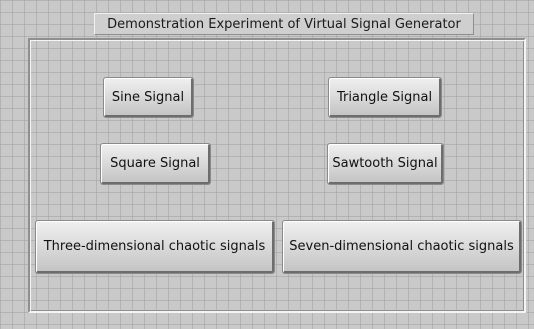 The height and width of the screenshot is (329, 534). What do you see at coordinates (402, 247) in the screenshot?
I see `seven-dimensional-chaotic-signals-button: Seven-dimensional chaotic signals` at bounding box center [402, 247].